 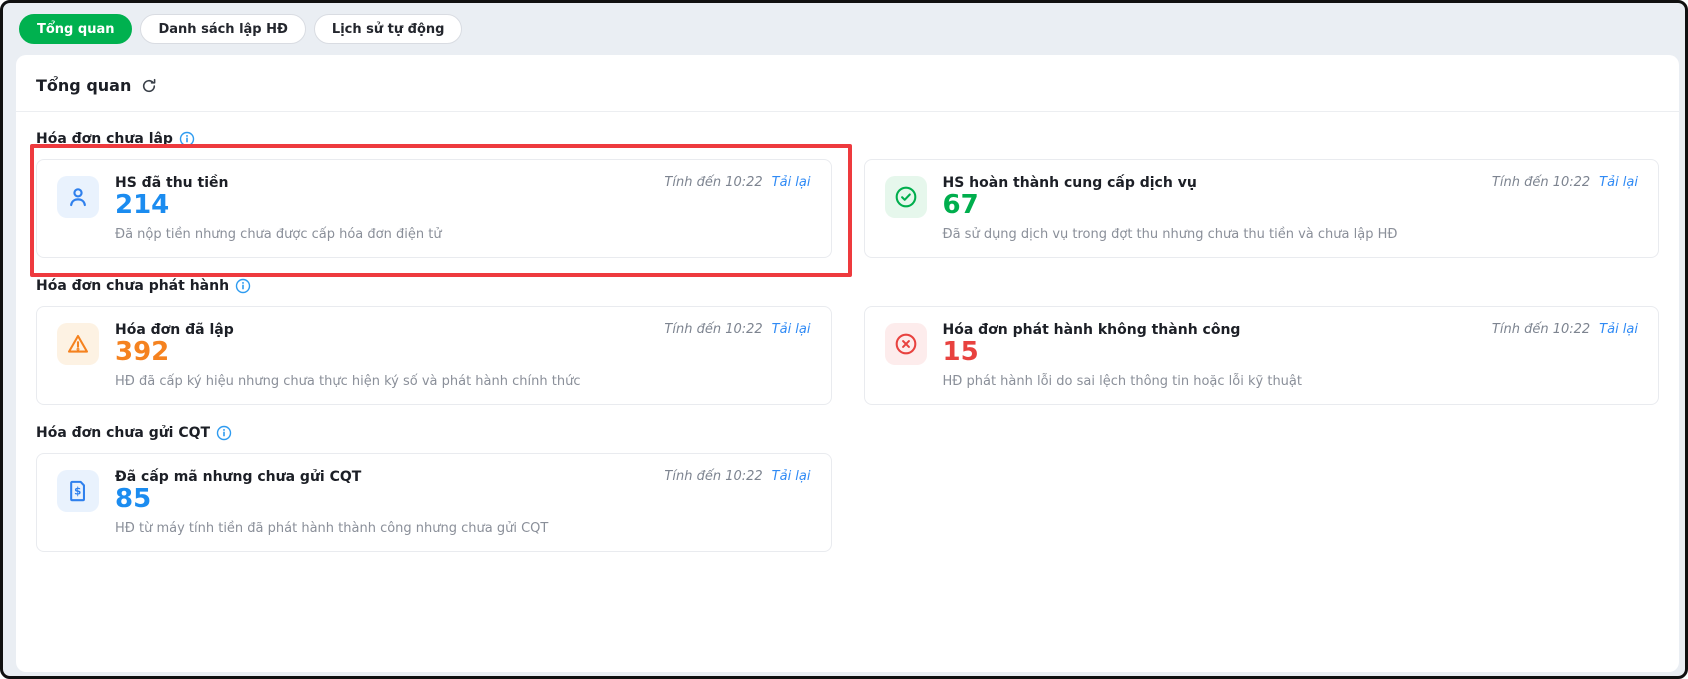 What do you see at coordinates (847, 433) in the screenshot?
I see `section-label-hoa-don-chua-gui-cqt: Hóa đơn chưa gửi CQT` at bounding box center [847, 433].